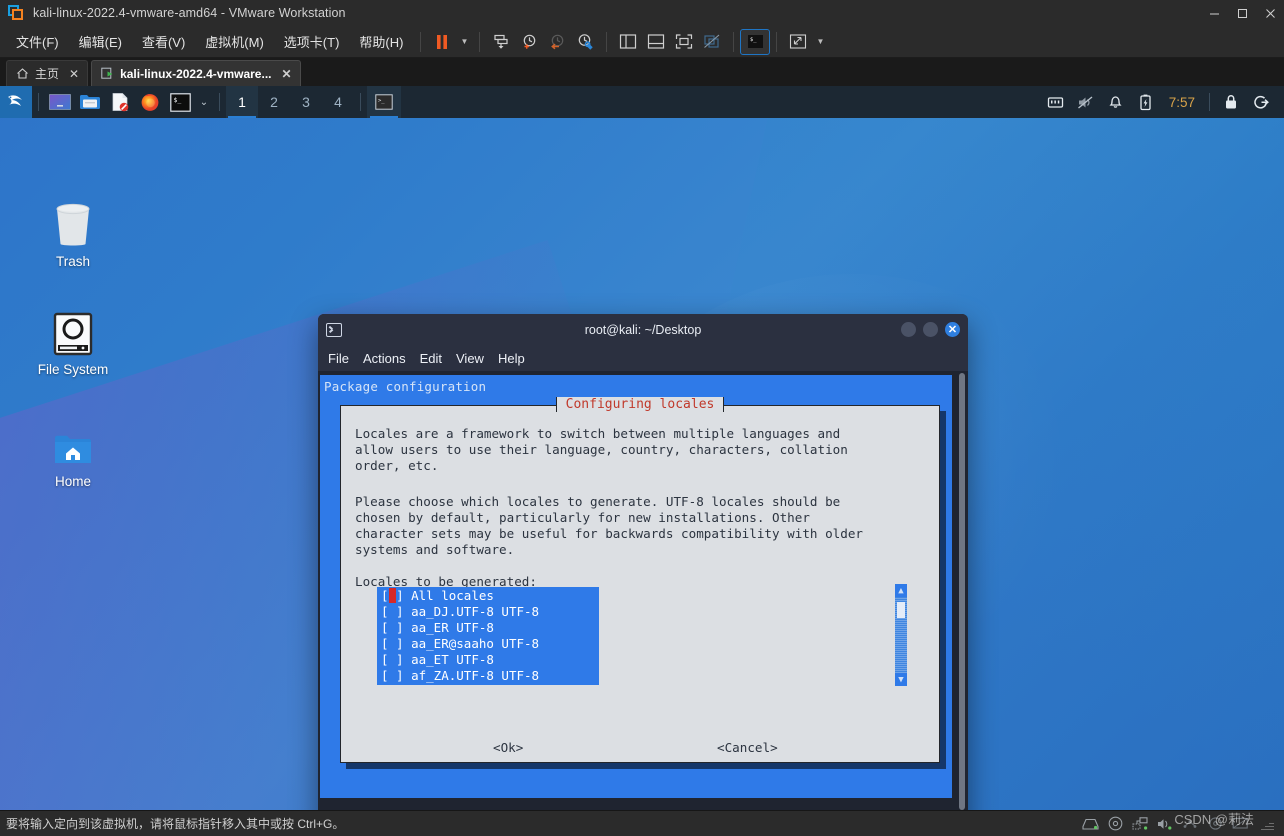 This screenshot has height=836, width=1284. What do you see at coordinates (1270, 13) in the screenshot?
I see `close-icon` at bounding box center [1270, 13].